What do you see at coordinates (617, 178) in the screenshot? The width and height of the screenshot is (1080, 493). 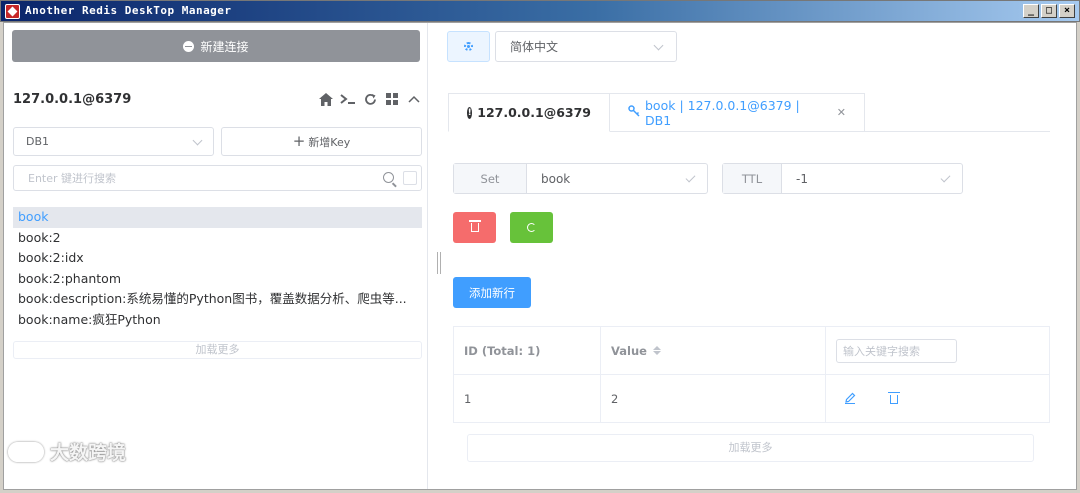 I see `key-name-input: book` at bounding box center [617, 178].